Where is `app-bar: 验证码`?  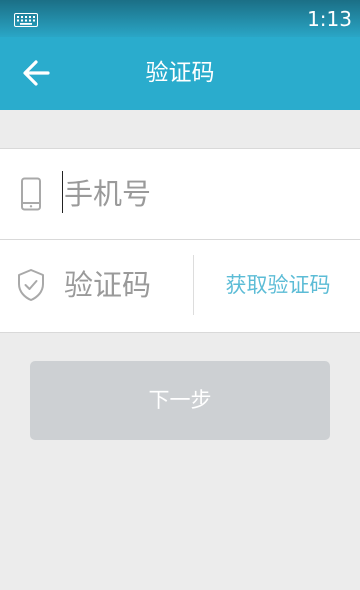 app-bar: 验证码 is located at coordinates (180, 73).